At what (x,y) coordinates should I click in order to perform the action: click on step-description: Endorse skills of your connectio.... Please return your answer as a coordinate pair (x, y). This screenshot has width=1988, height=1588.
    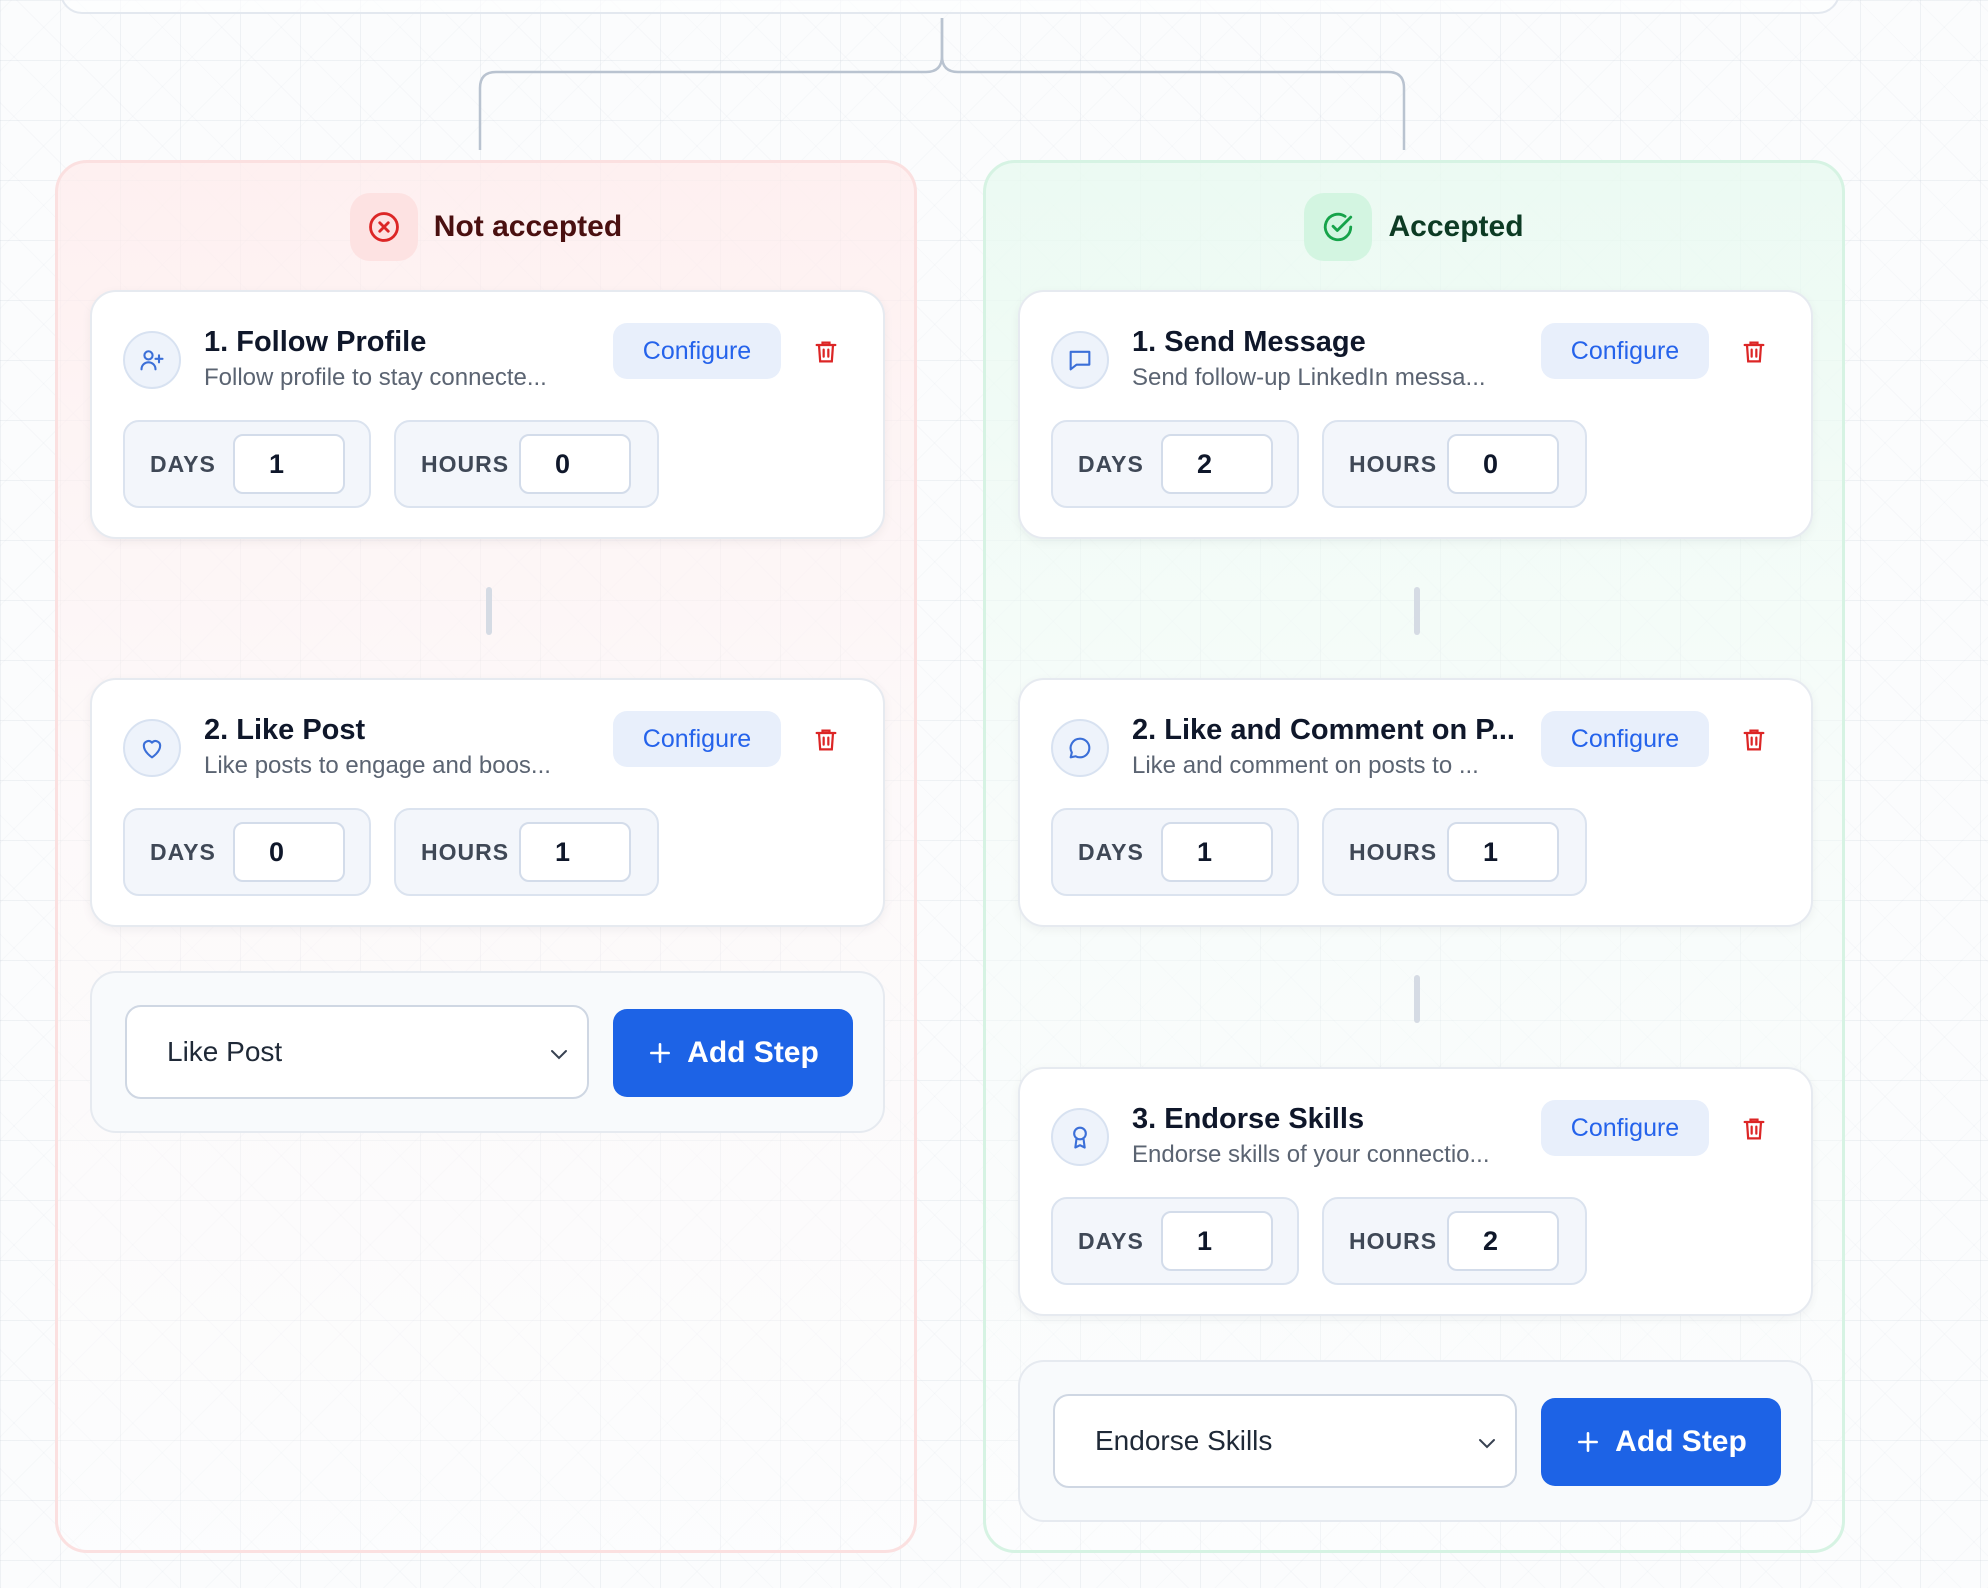
    Looking at the image, I should click on (1311, 1154).